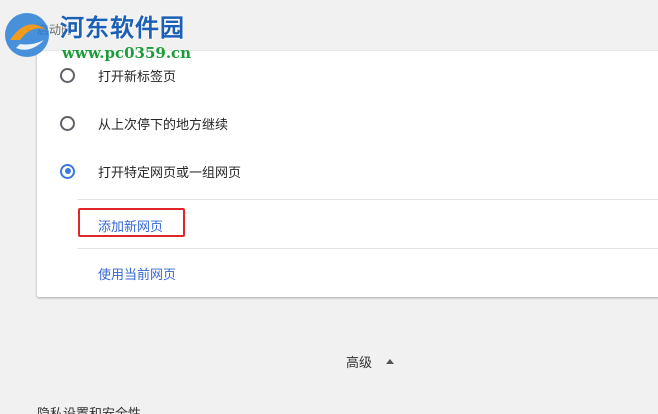 This screenshot has height=414, width=658. What do you see at coordinates (359, 363) in the screenshot?
I see `advanced-label: 高级` at bounding box center [359, 363].